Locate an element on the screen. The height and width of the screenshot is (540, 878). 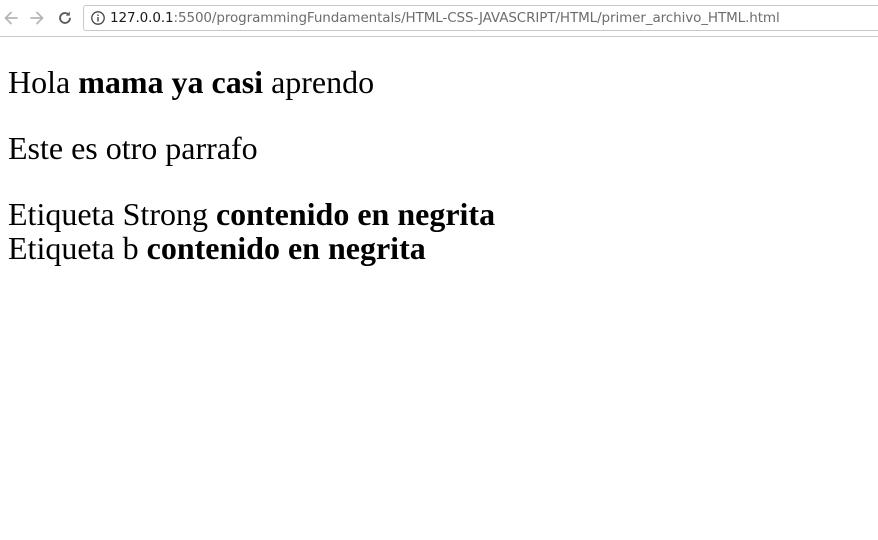
b-label: Etiqueta b is located at coordinates (73, 248).